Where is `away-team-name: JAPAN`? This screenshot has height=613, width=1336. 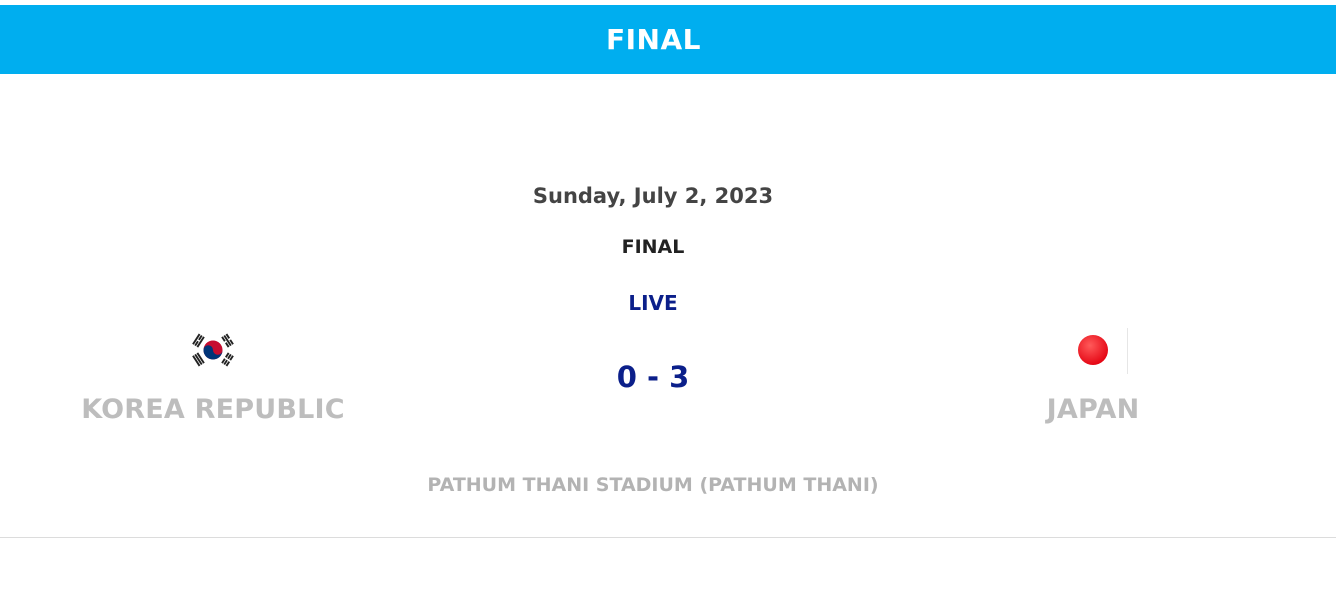 away-team-name: JAPAN is located at coordinates (1093, 409).